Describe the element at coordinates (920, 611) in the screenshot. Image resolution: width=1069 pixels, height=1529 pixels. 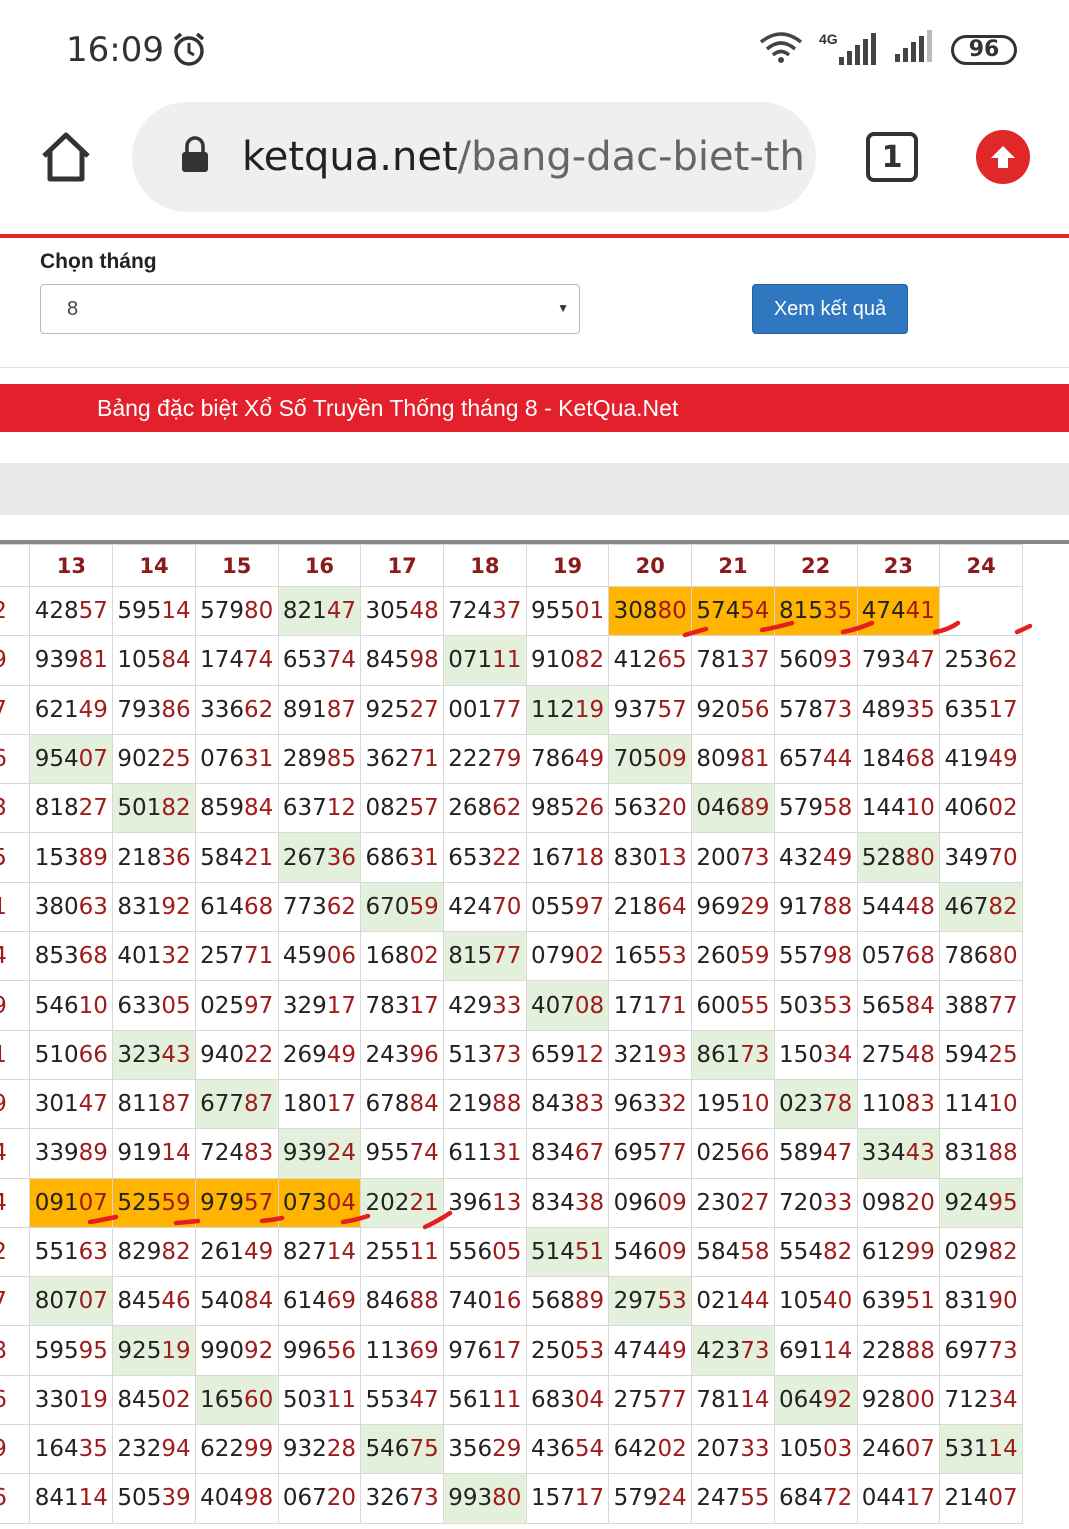
I see `result-tail: 41` at that location.